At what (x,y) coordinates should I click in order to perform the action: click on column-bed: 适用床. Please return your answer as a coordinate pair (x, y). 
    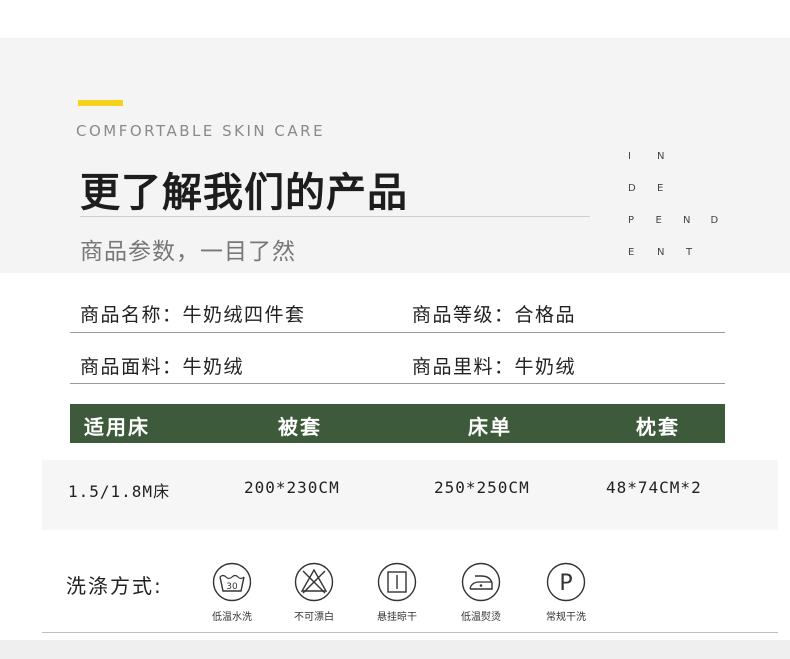
    Looking at the image, I should click on (117, 427).